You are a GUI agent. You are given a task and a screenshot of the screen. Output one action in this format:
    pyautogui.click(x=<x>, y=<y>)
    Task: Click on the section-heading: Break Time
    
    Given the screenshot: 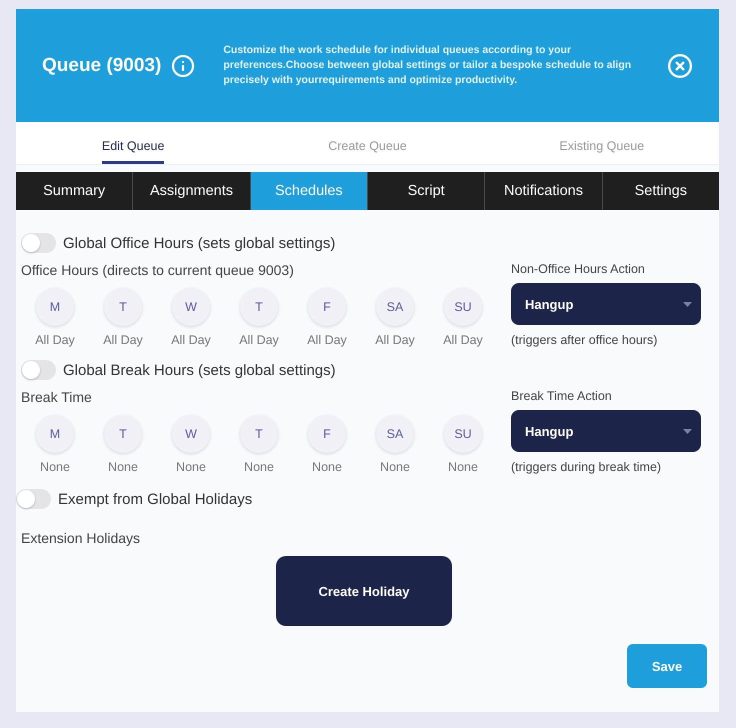 What is the action you would take?
    pyautogui.click(x=57, y=397)
    